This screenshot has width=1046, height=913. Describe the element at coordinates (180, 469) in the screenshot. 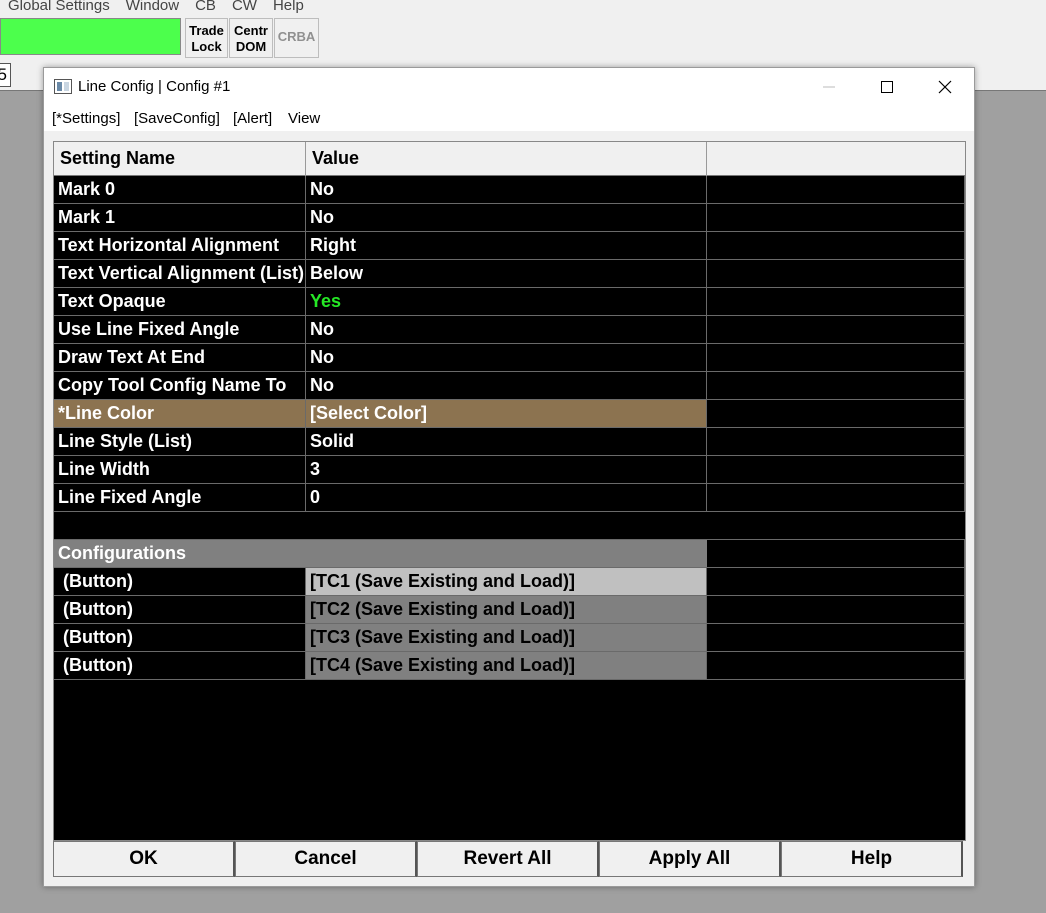

I see `setting-name: Line Width` at that location.